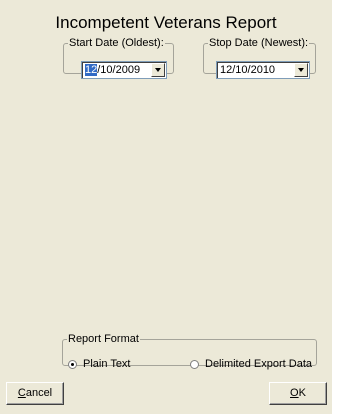  What do you see at coordinates (116, 43) in the screenshot?
I see `start-date-label: Start Date (Oldest):` at bounding box center [116, 43].